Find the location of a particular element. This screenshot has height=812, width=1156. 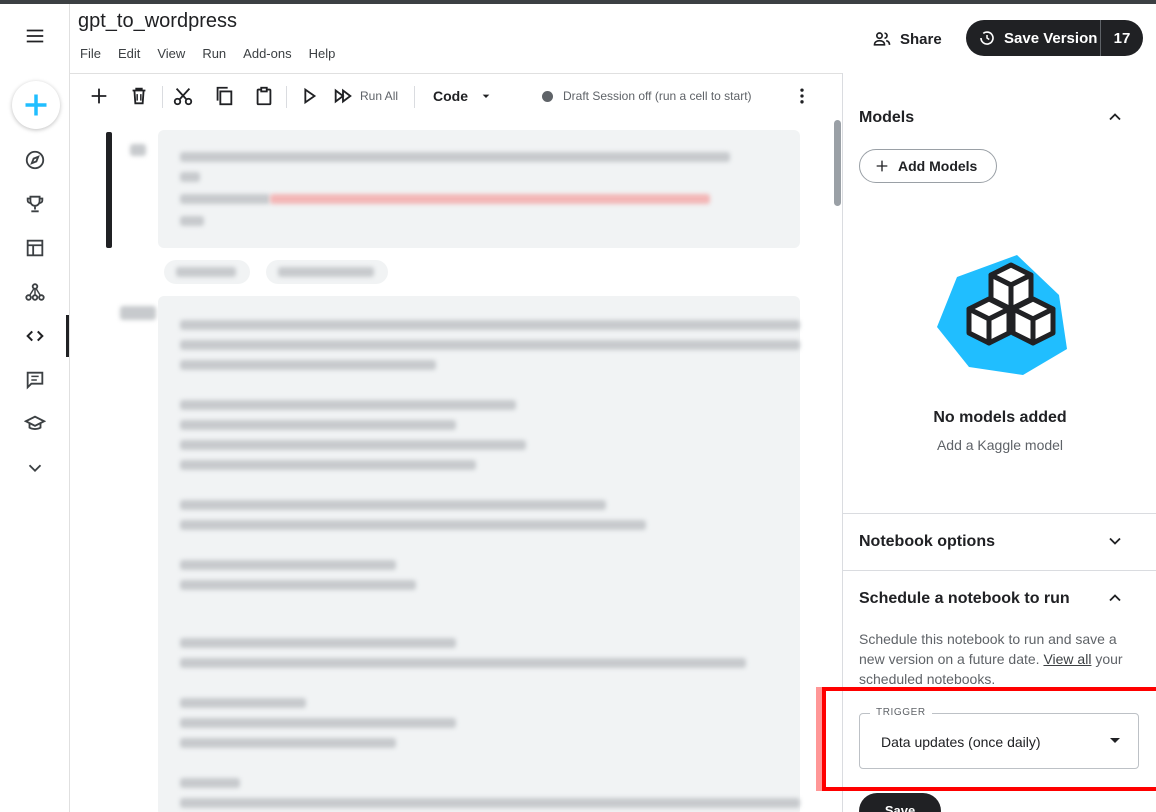

copy-icon is located at coordinates (224, 96).